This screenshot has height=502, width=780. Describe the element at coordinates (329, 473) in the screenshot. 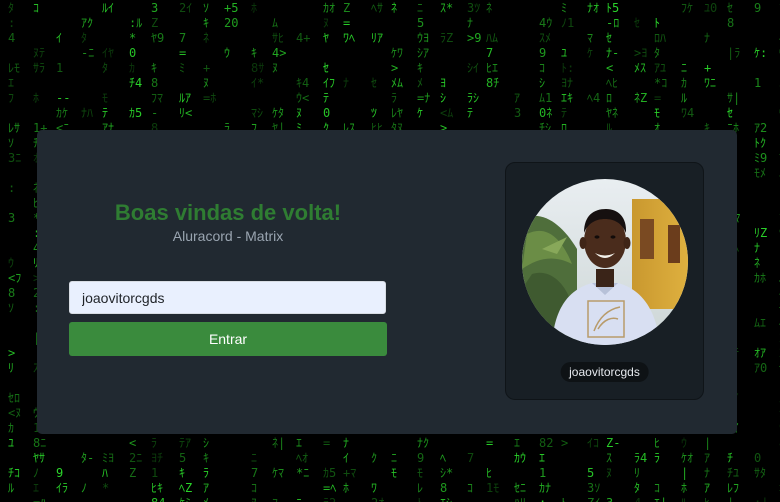

I see `rain-glyph: ｶ5` at that location.